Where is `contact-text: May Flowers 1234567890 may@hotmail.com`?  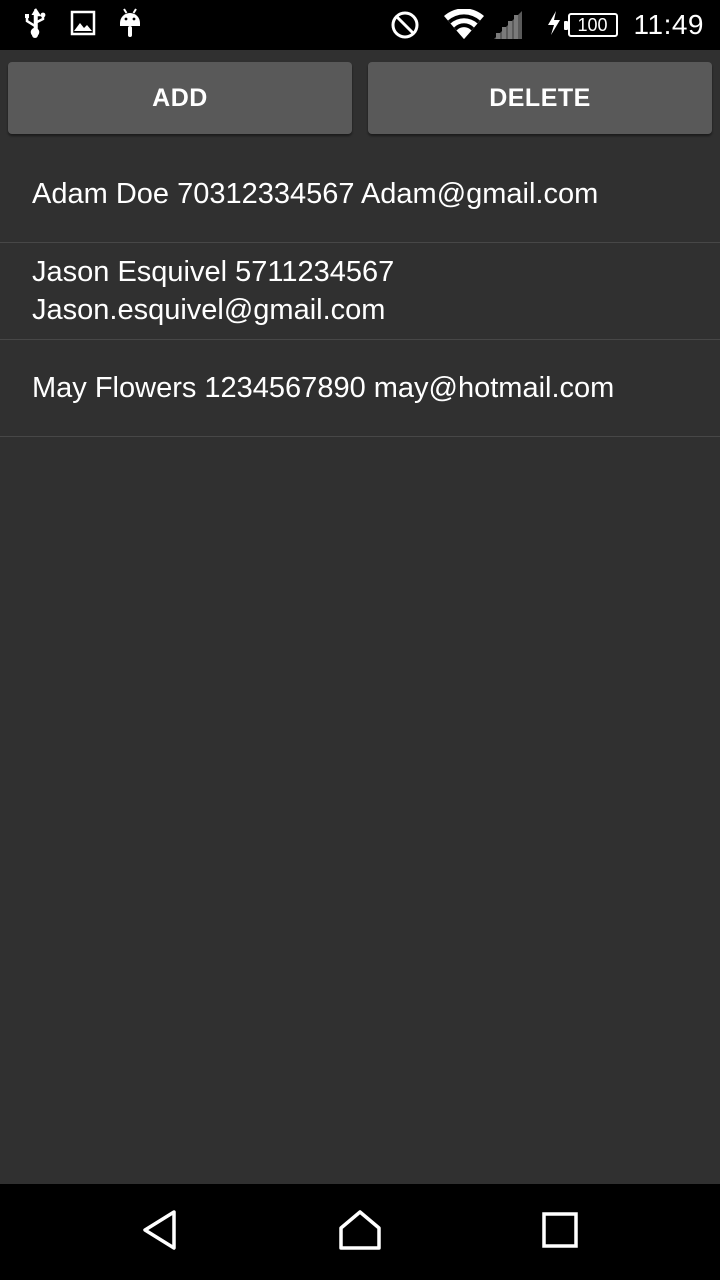
contact-text: May Flowers 1234567890 may@hotmail.com is located at coordinates (323, 388).